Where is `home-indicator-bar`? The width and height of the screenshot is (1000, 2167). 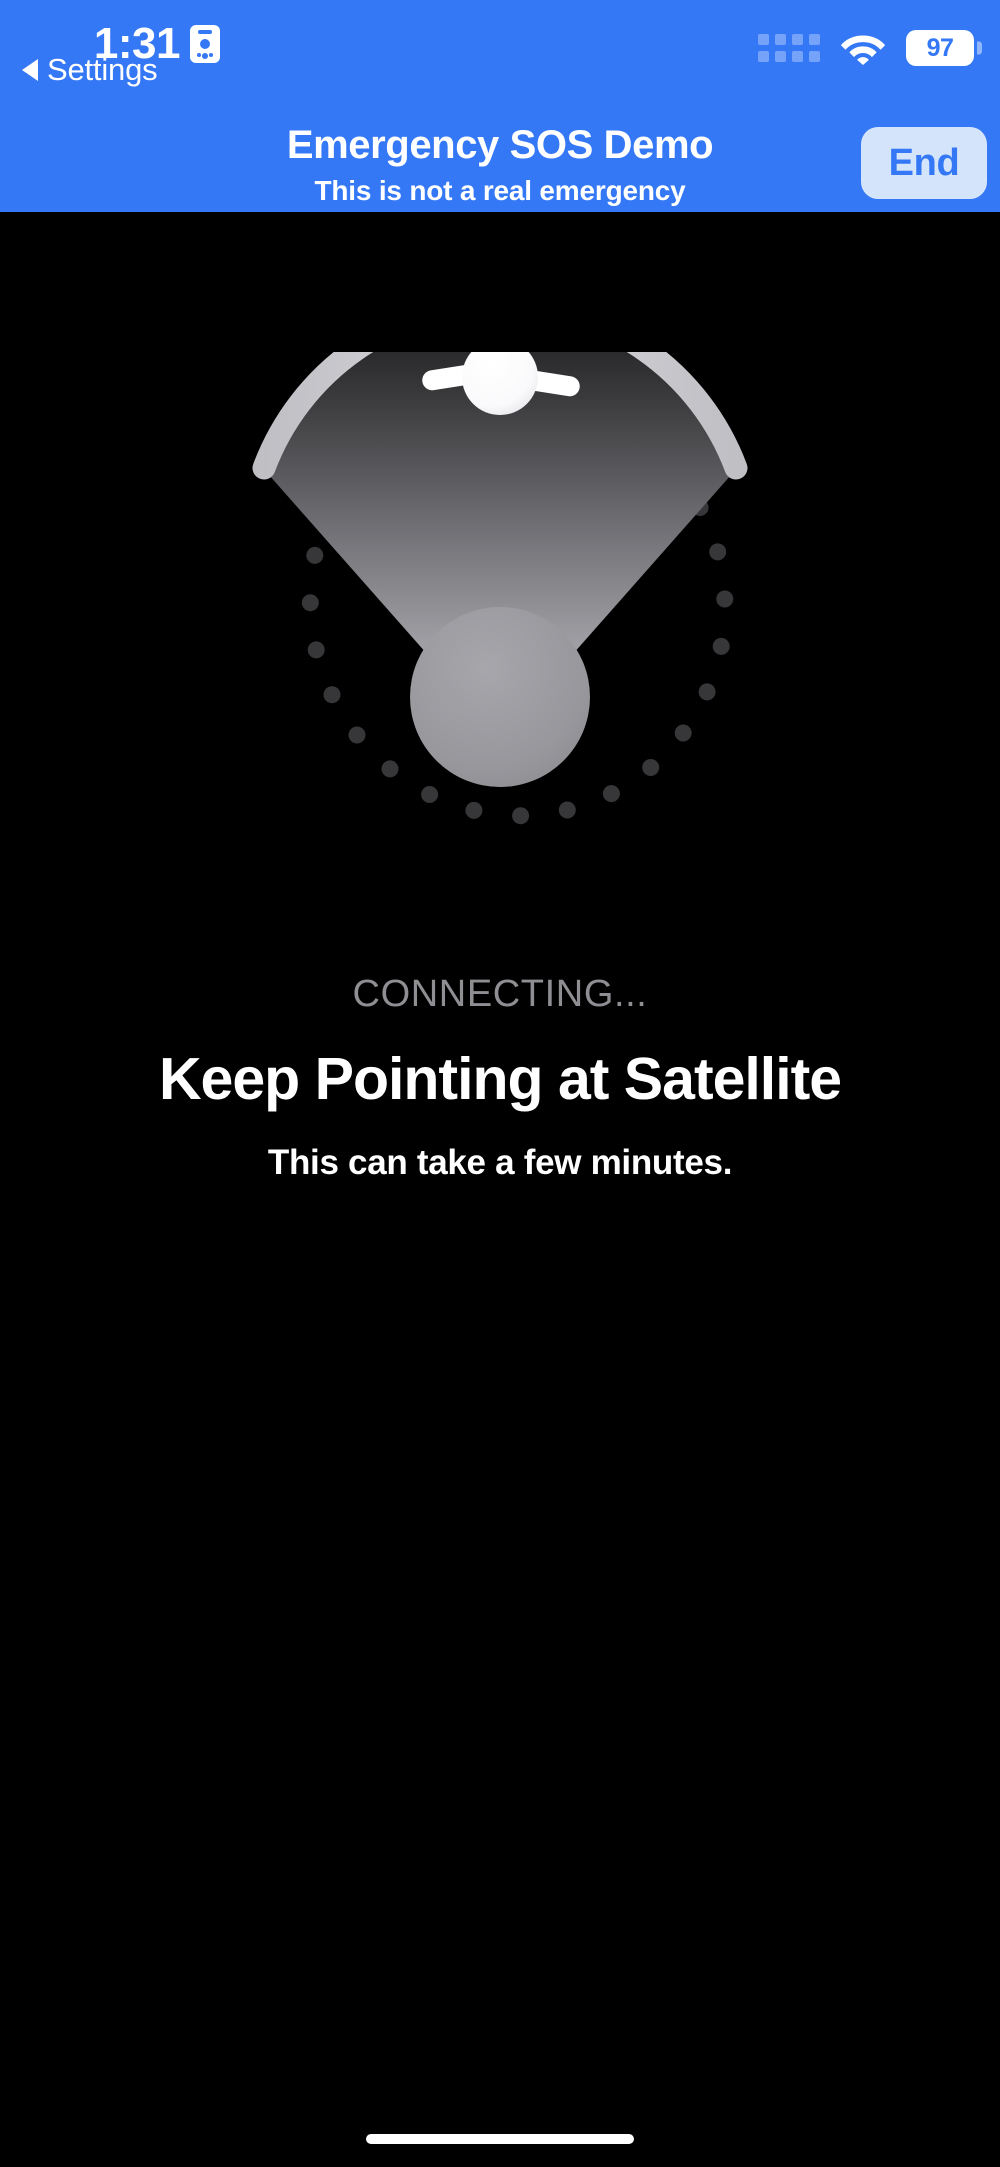 home-indicator-bar is located at coordinates (500, 2139).